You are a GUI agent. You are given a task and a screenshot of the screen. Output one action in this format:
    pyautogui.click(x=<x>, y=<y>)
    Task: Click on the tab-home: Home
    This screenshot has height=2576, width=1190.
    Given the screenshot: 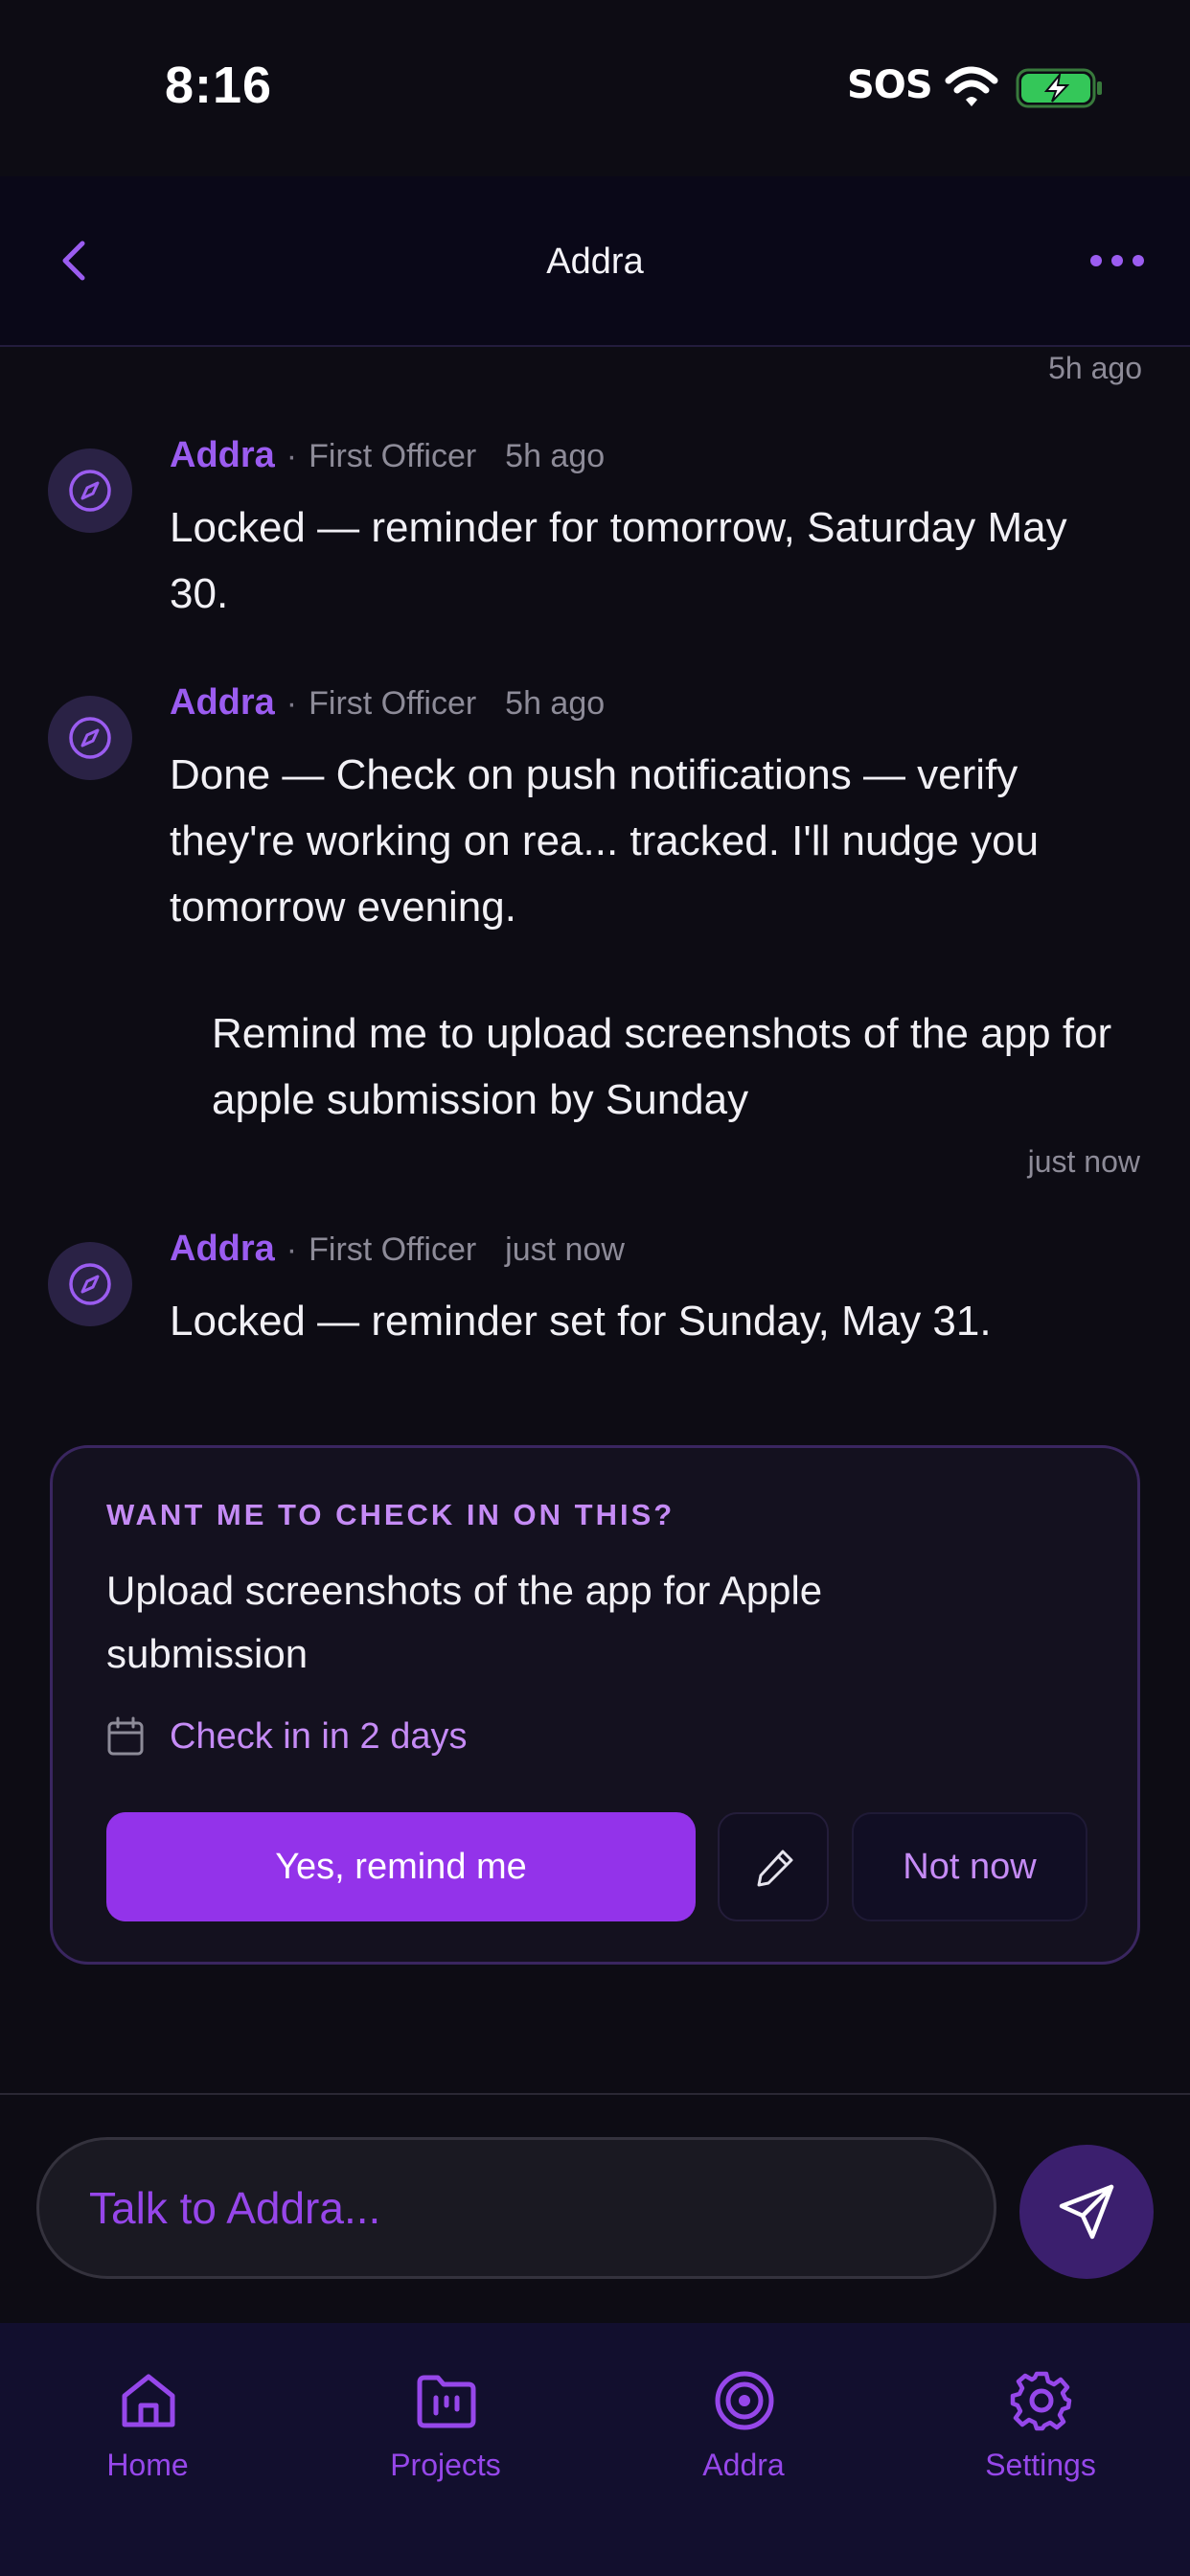 What is the action you would take?
    pyautogui.click(x=148, y=2415)
    